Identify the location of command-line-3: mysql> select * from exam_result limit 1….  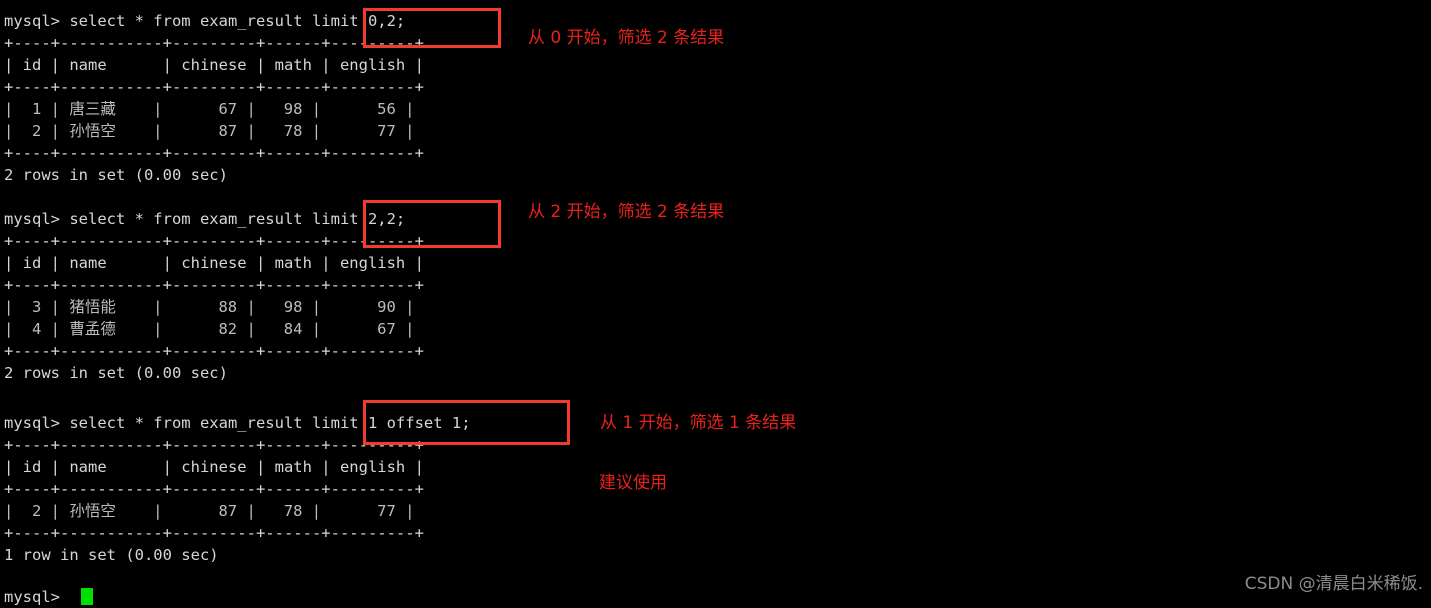
(237, 423).